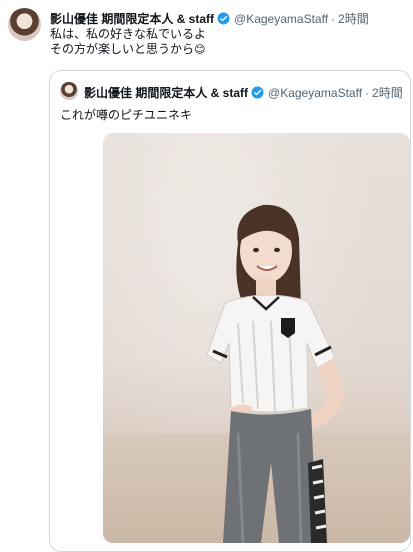 Image resolution: width=413 pixels, height=552 pixels. What do you see at coordinates (122, 49) in the screenshot?
I see `tweet-text-line-2: その方が楽しいと思うから` at bounding box center [122, 49].